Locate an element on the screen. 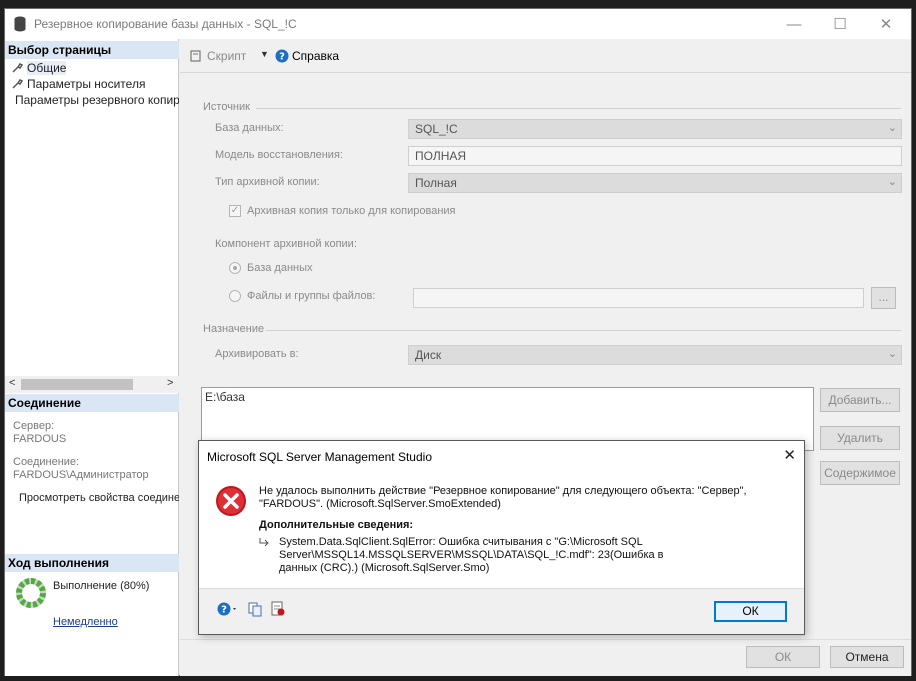  page-backup-options-label: Параметры резервного копирования is located at coordinates (97, 100).